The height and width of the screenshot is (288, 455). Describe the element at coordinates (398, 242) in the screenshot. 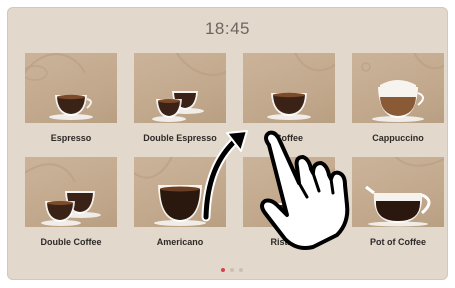

I see `product-label: Pot of Coffee` at that location.